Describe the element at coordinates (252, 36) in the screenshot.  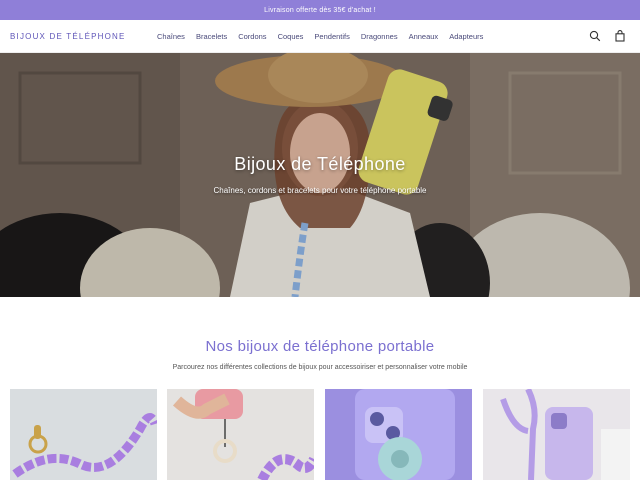
I see `nav-item-cordons: Cordons` at that location.